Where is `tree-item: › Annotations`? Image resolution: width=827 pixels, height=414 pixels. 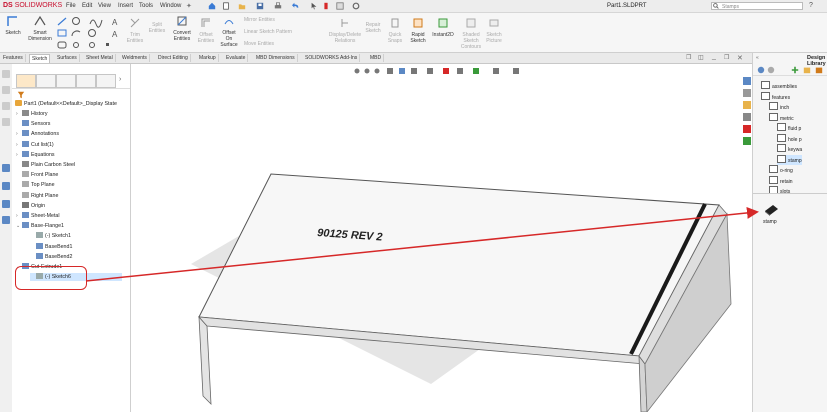 tree-item: › Annotations is located at coordinates (37, 134).